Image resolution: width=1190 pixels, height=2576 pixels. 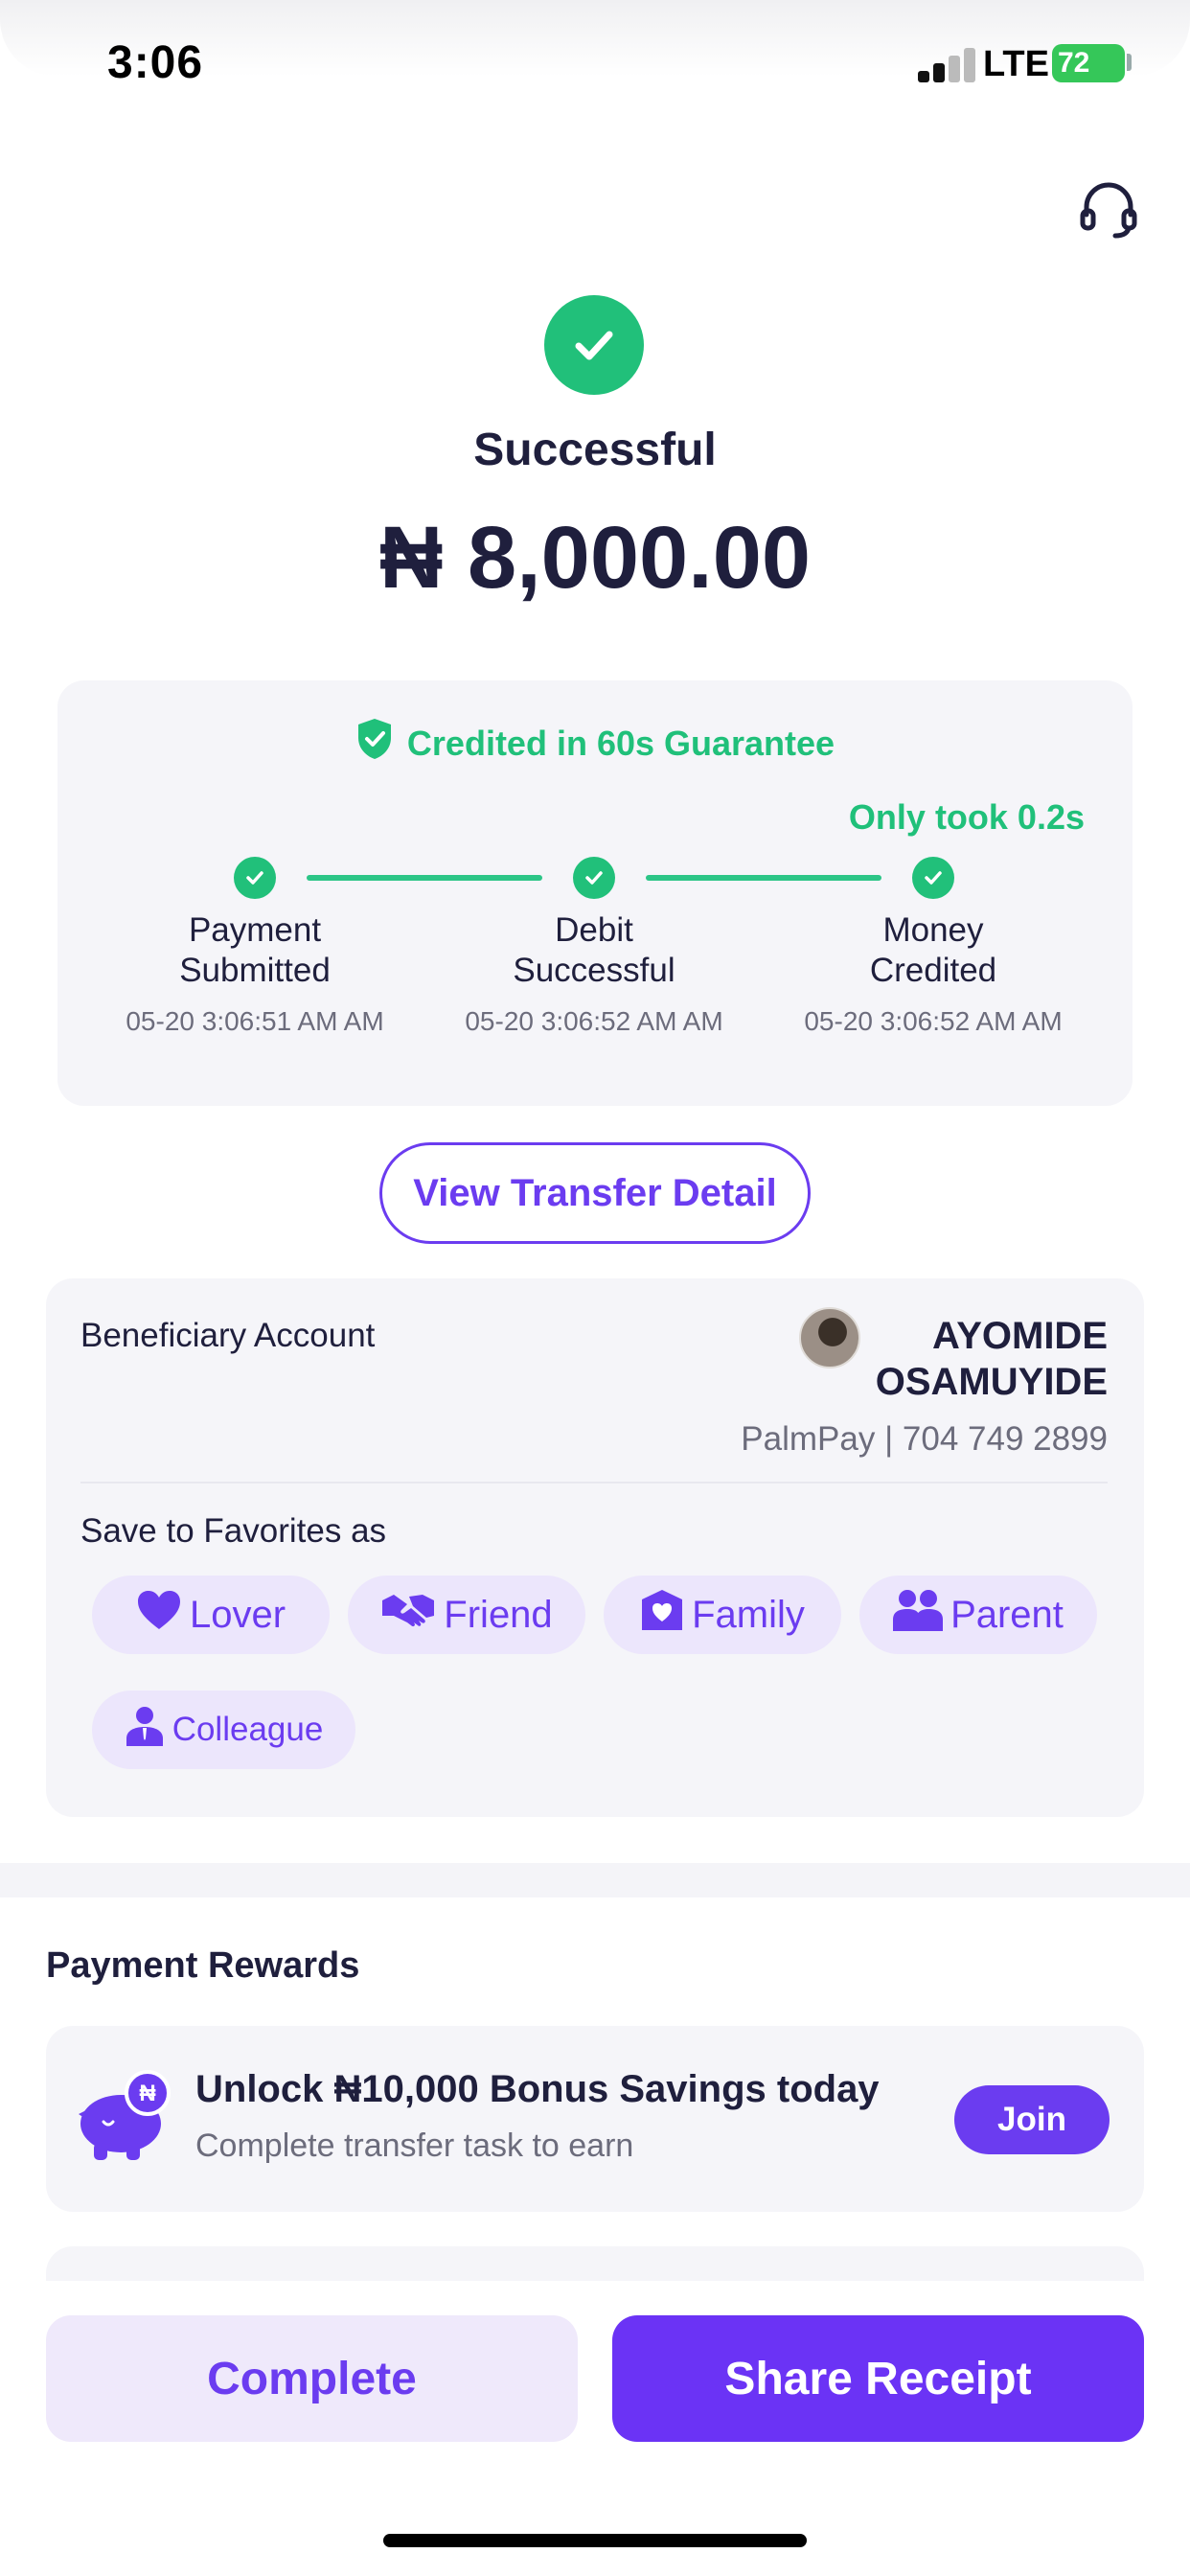 I want to click on status-time: 3:06, so click(x=155, y=63).